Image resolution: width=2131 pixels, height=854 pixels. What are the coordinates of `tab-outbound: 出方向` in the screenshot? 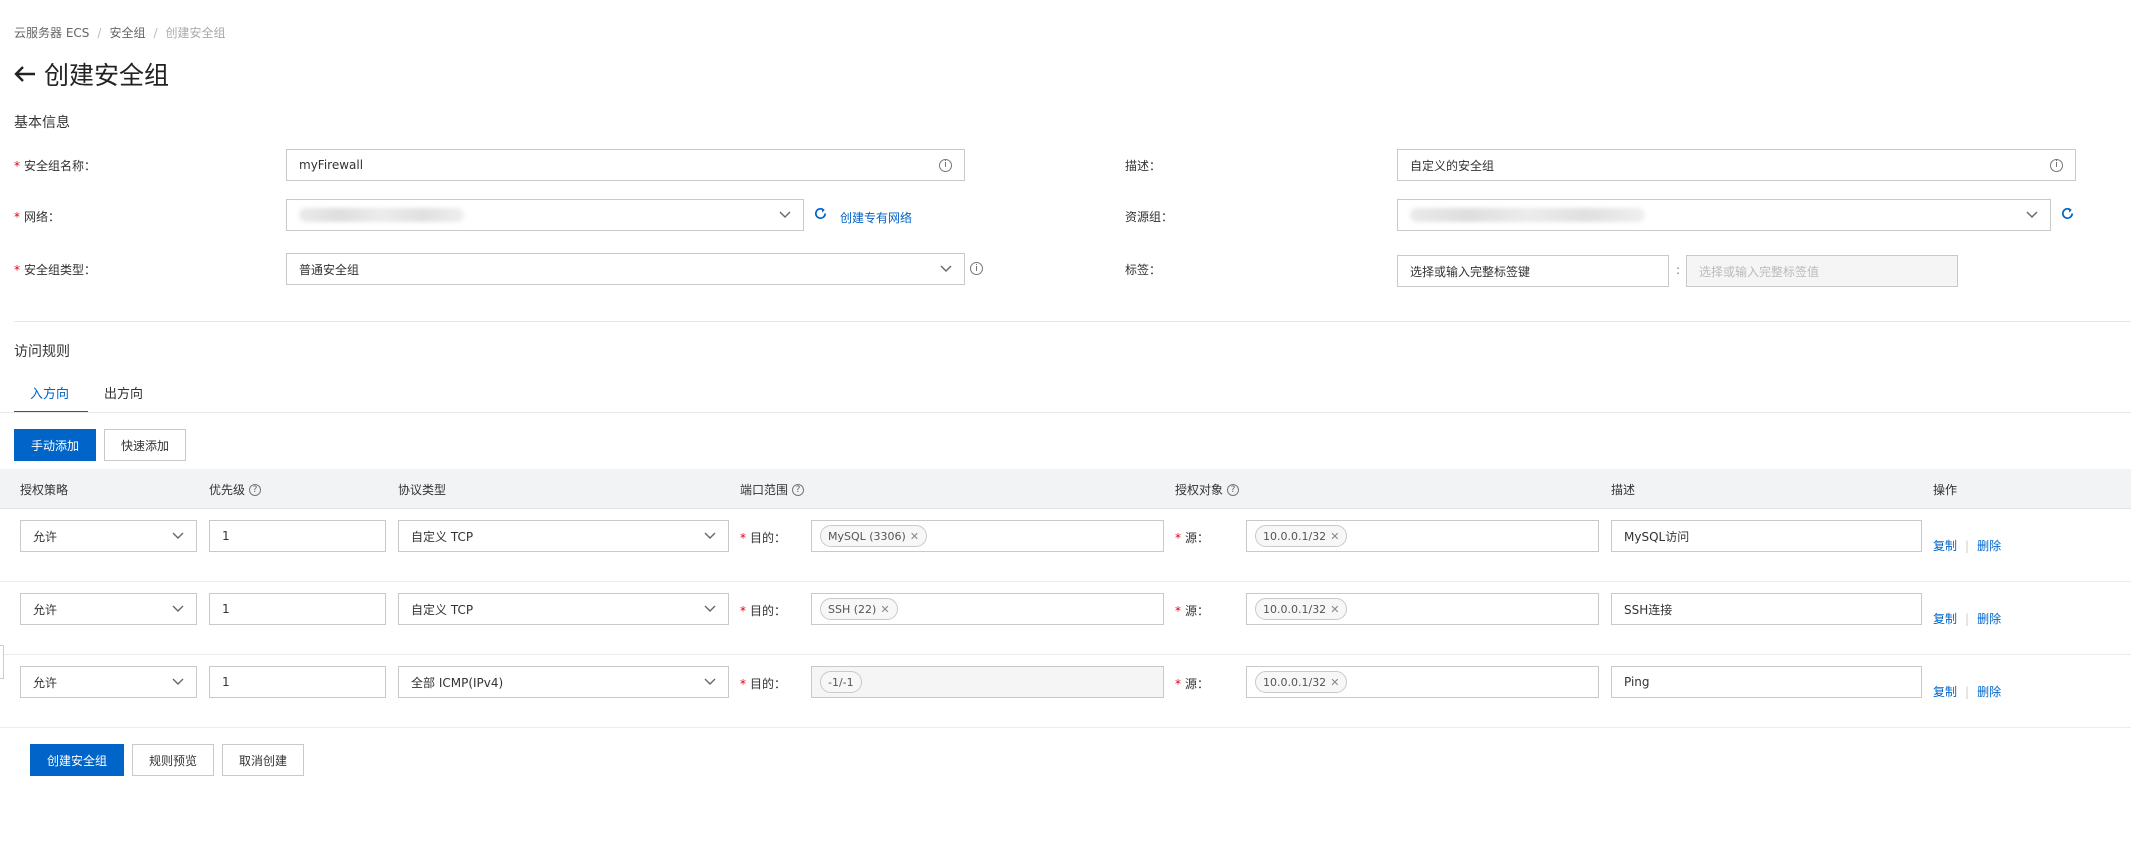 It's located at (123, 392).